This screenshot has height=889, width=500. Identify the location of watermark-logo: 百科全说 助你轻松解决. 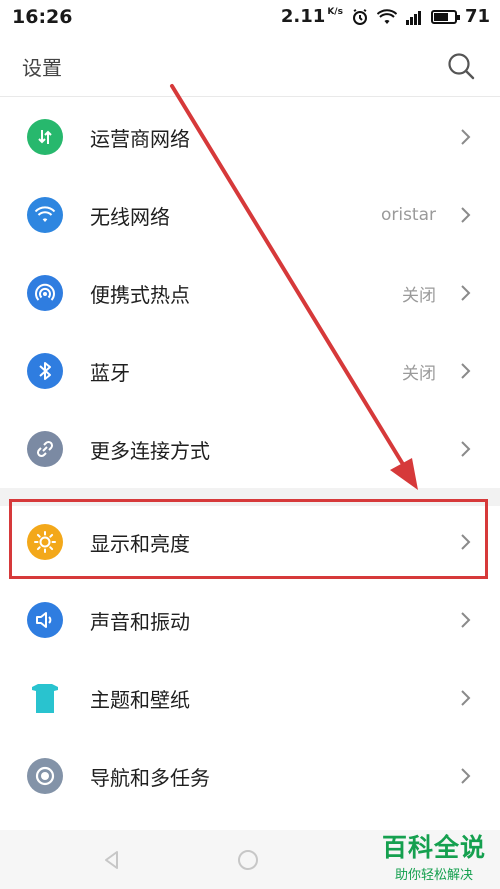
(434, 855).